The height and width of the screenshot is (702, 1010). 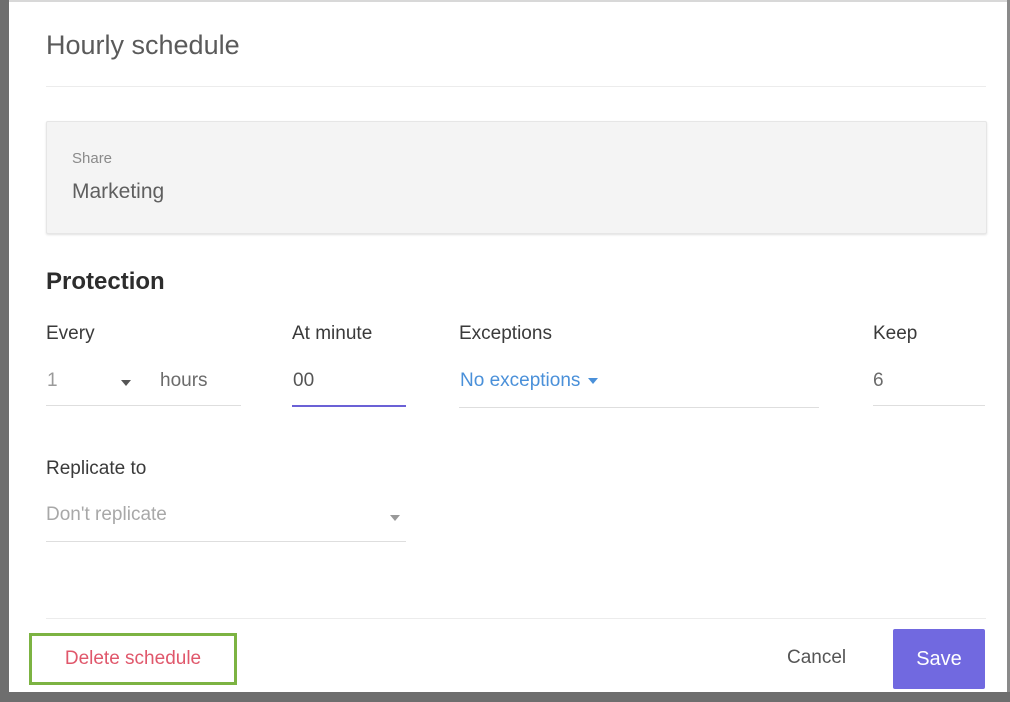 I want to click on exceptions-value: No exceptions, so click(x=520, y=380).